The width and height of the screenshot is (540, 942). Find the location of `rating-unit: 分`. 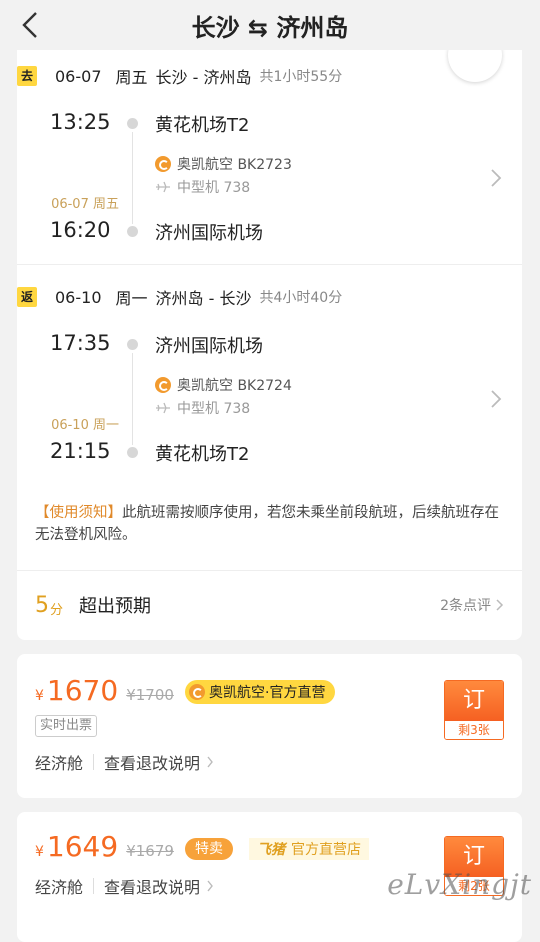

rating-unit: 分 is located at coordinates (57, 610).